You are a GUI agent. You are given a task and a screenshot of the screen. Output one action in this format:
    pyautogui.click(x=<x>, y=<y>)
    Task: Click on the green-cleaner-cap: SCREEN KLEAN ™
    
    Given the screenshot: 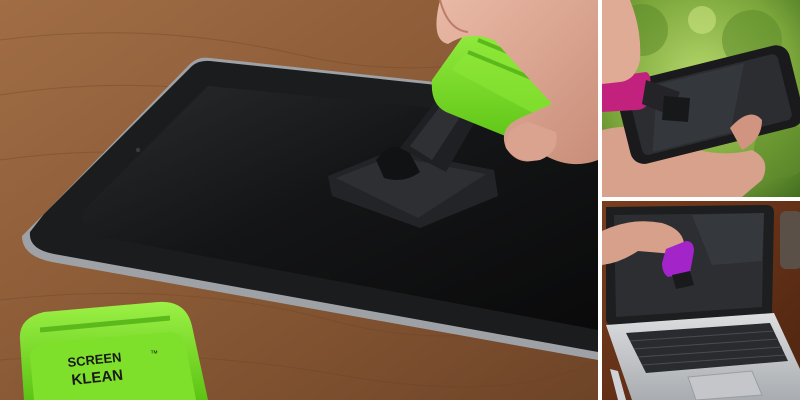 What is the action you would take?
    pyautogui.click(x=113, y=350)
    